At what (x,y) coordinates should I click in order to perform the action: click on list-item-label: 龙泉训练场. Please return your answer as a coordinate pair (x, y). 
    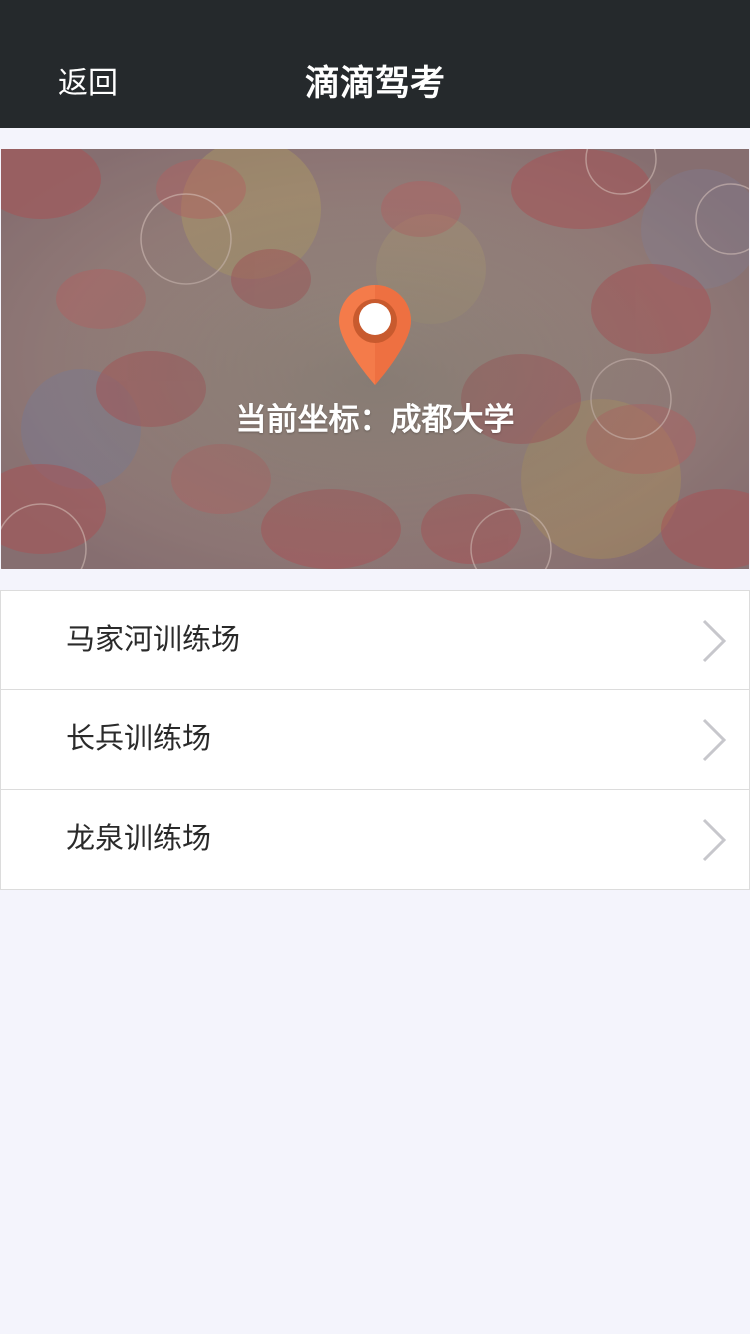
    Looking at the image, I should click on (139, 838).